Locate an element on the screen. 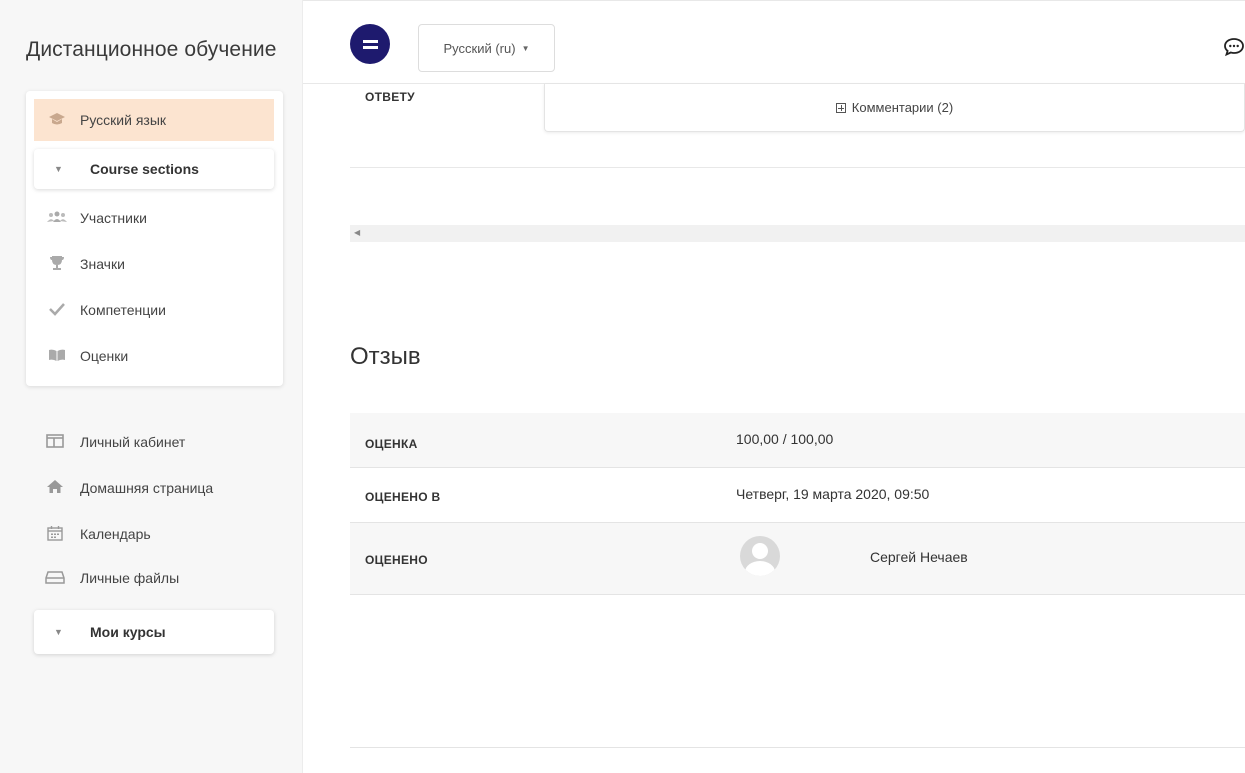 The height and width of the screenshot is (773, 1245). nav-item-label: Личные файлы is located at coordinates (130, 578).